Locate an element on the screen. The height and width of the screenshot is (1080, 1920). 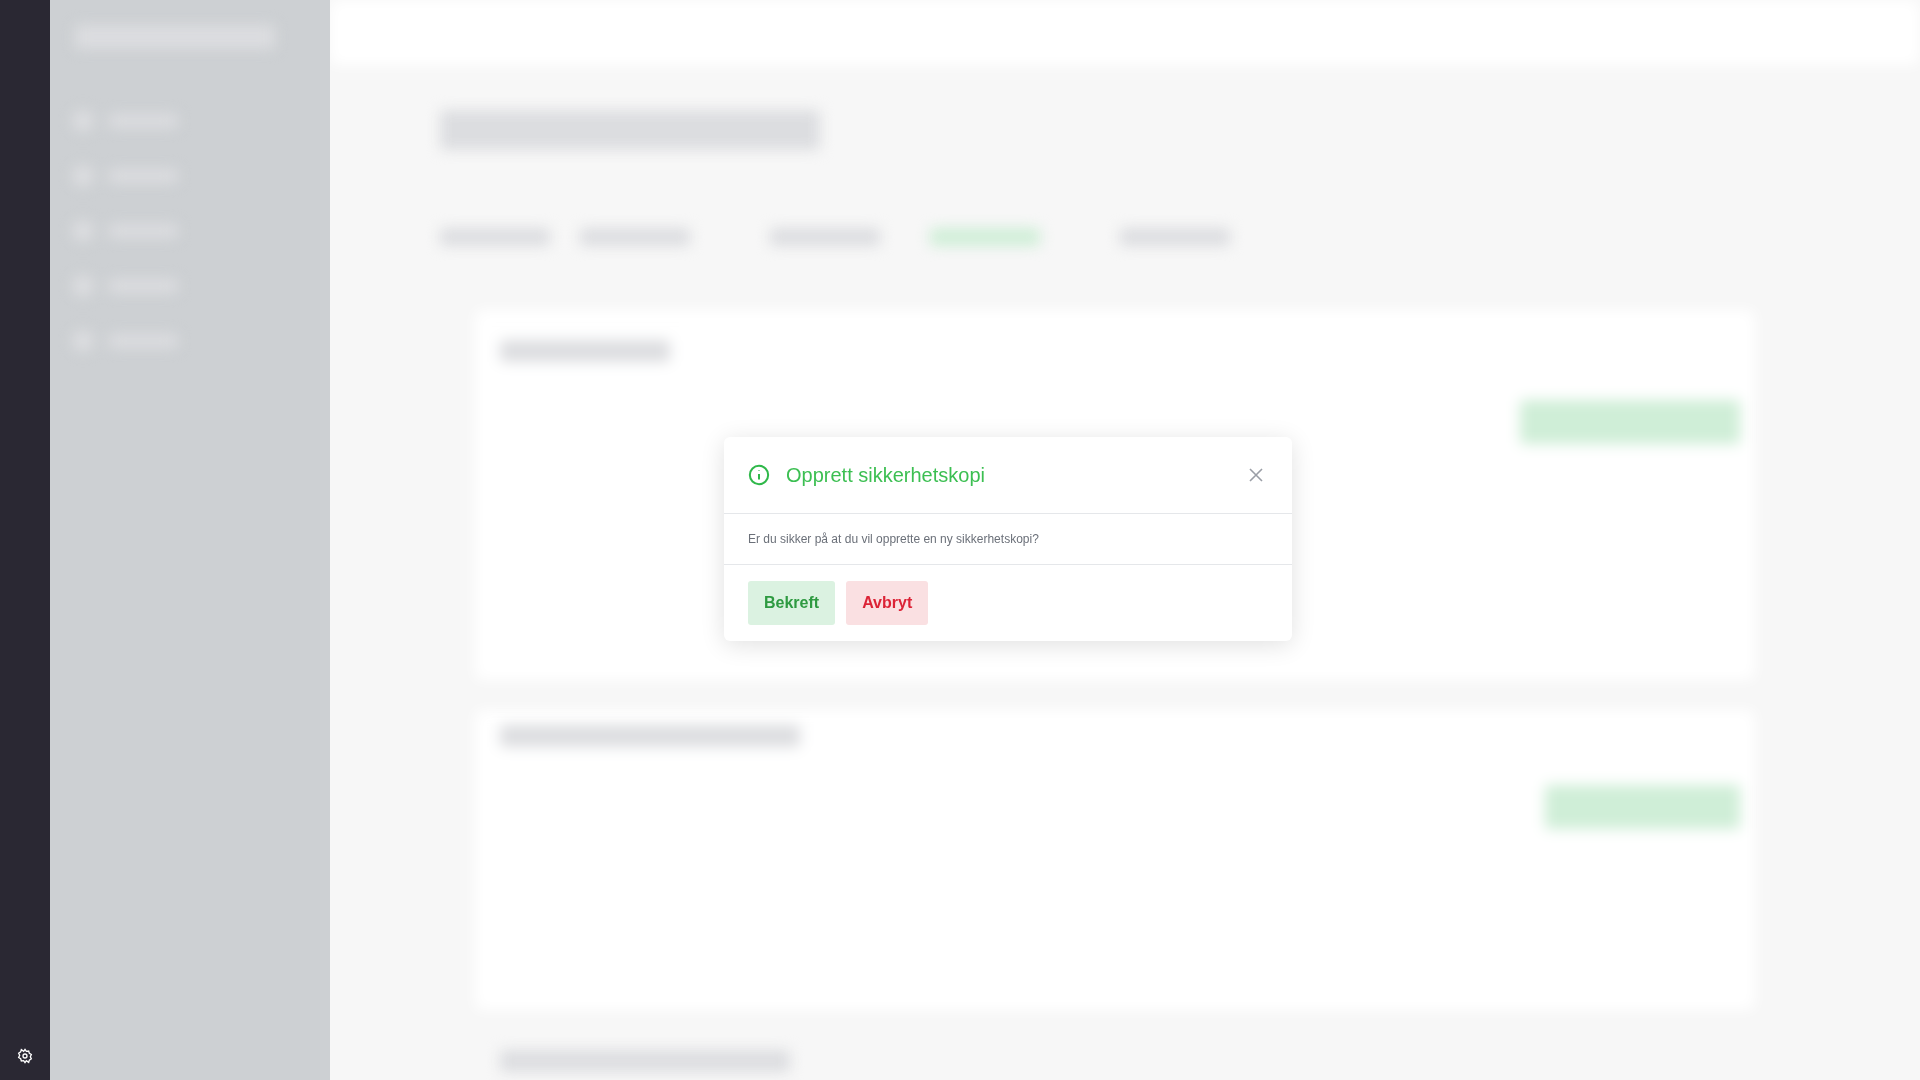
close-icon is located at coordinates (1256, 475).